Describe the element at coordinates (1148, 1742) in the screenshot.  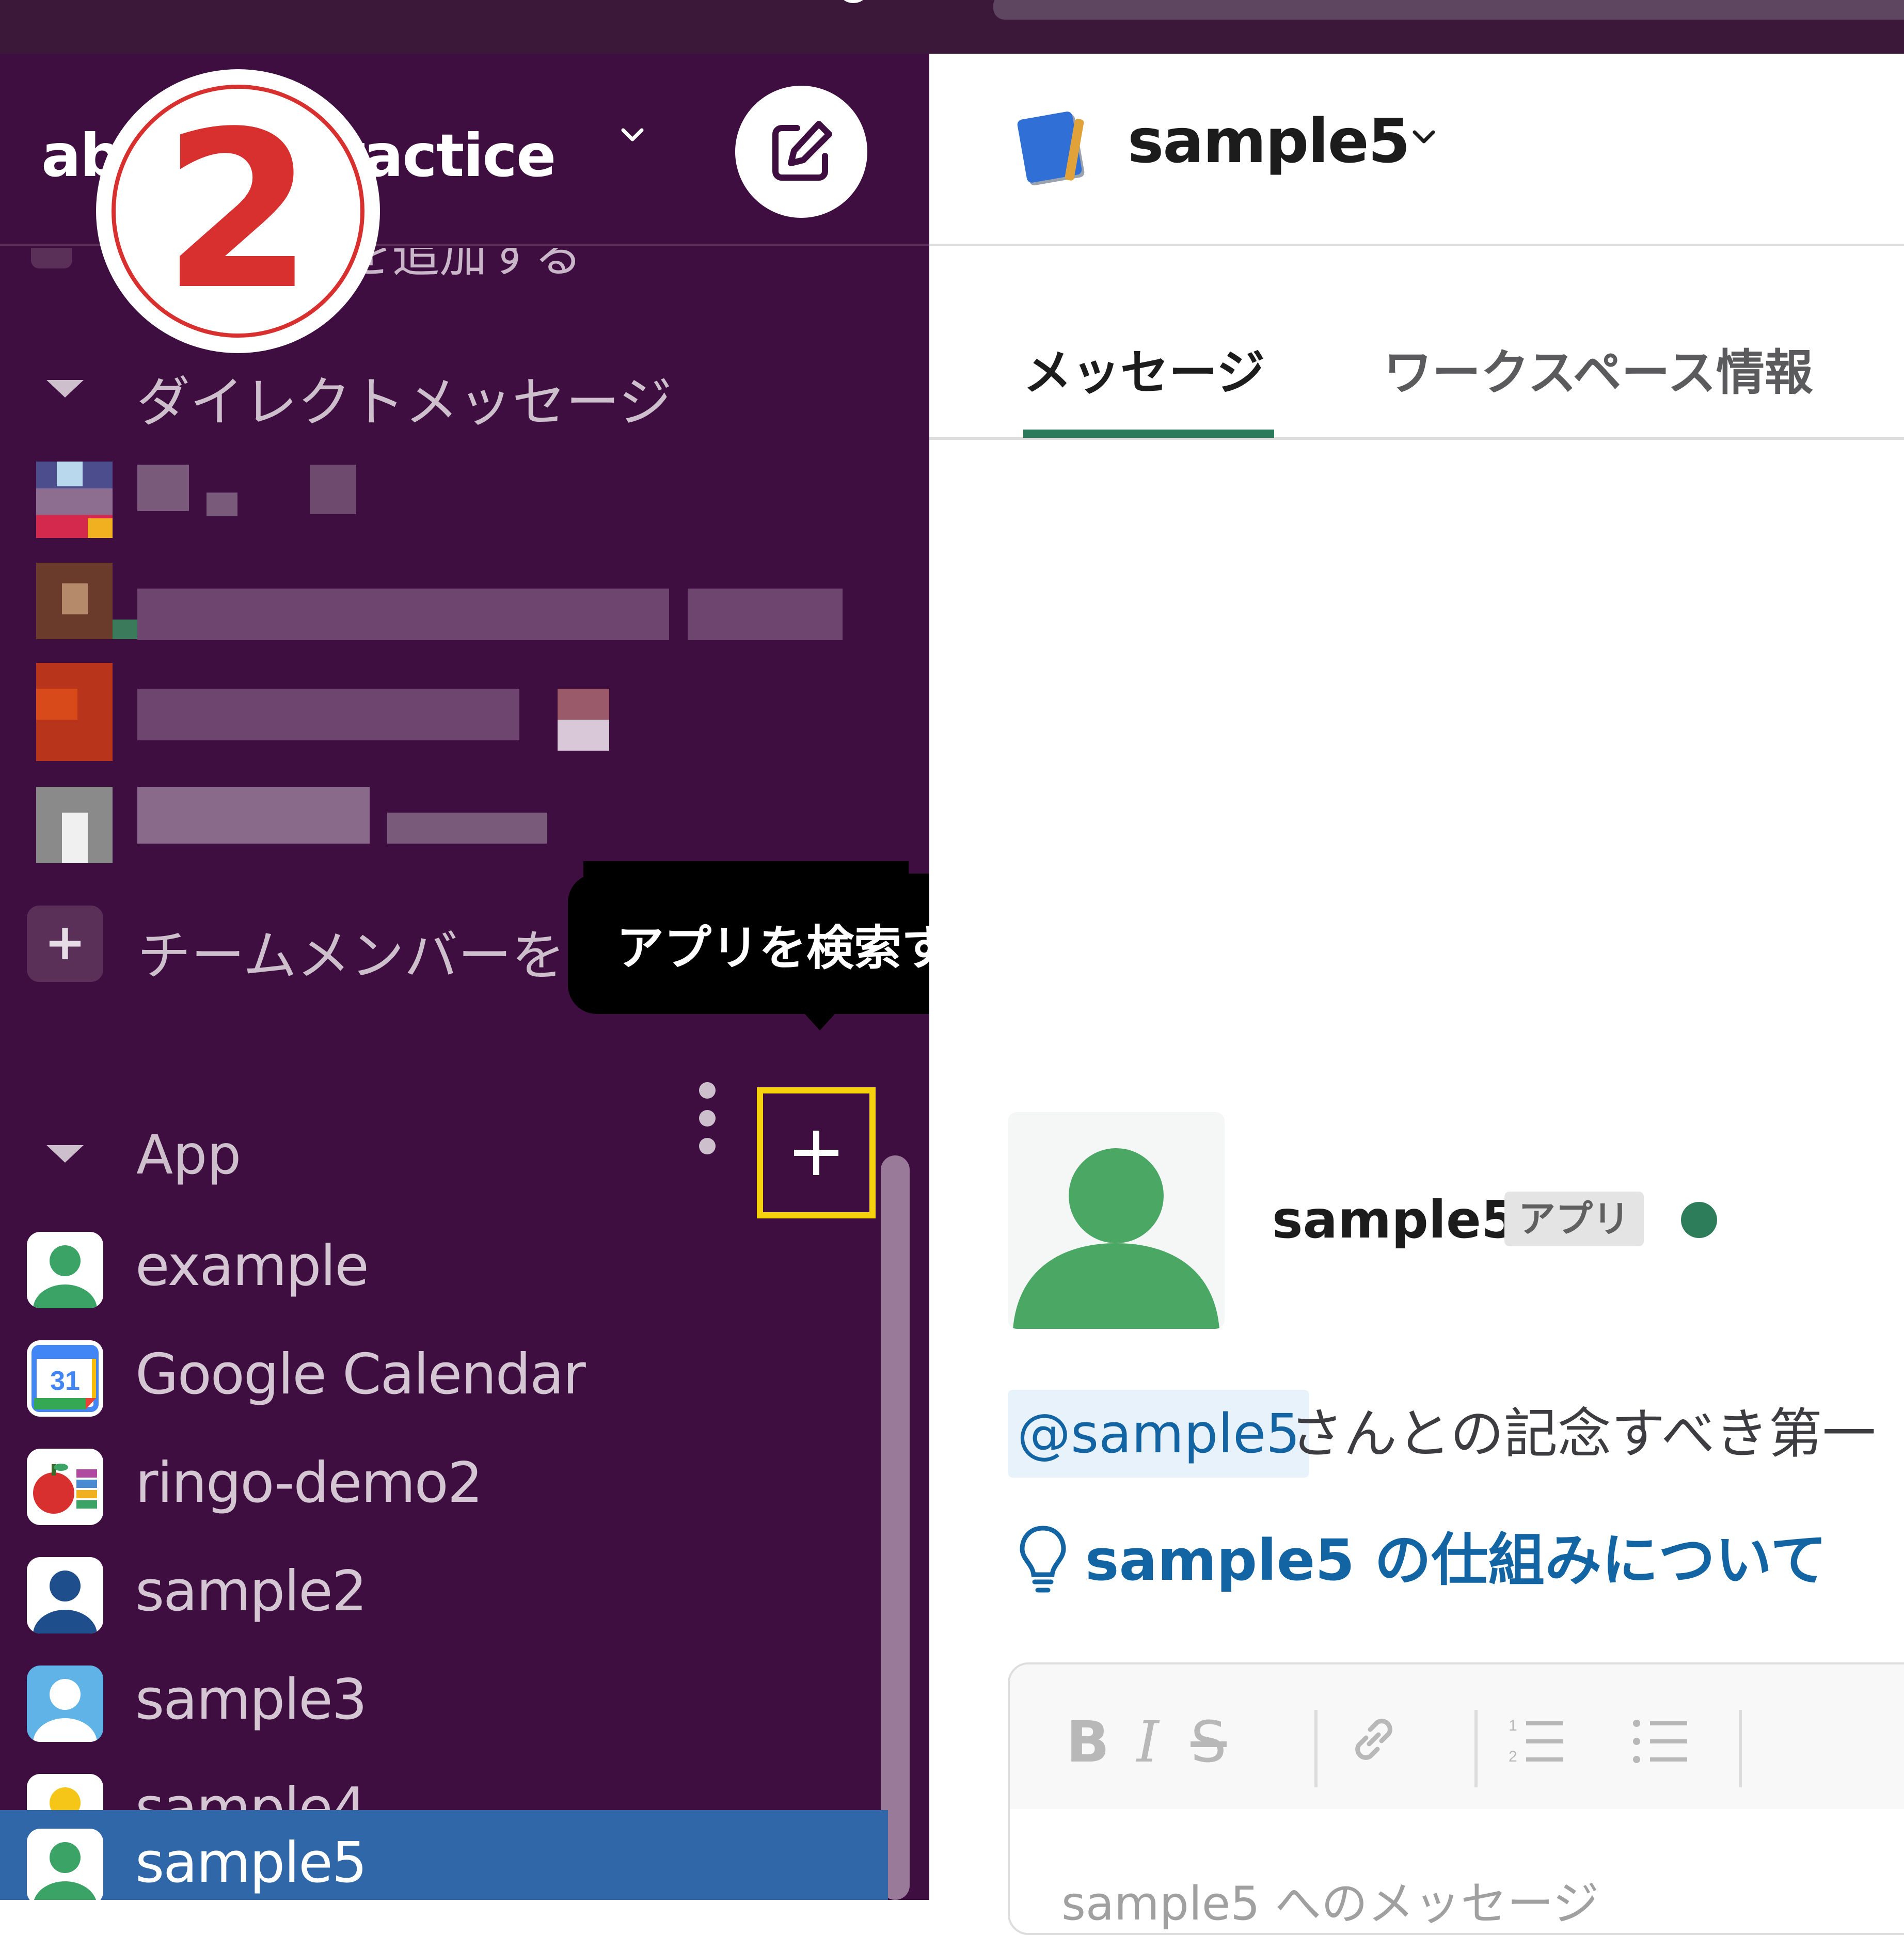
I see `italic-button: I` at that location.